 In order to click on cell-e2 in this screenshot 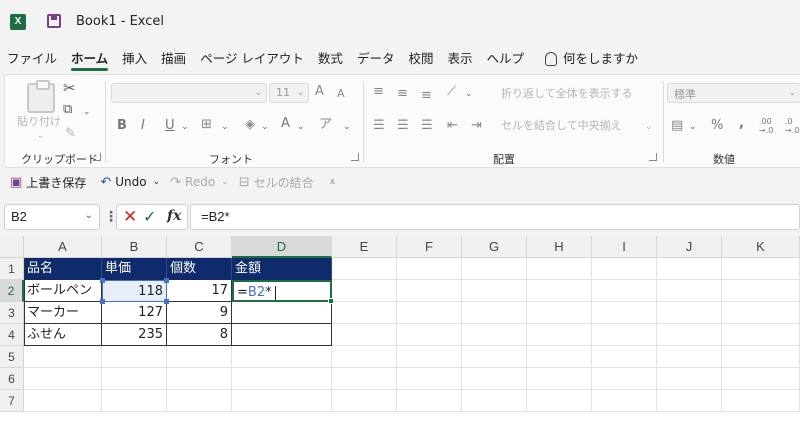, I will do `click(364, 291)`.